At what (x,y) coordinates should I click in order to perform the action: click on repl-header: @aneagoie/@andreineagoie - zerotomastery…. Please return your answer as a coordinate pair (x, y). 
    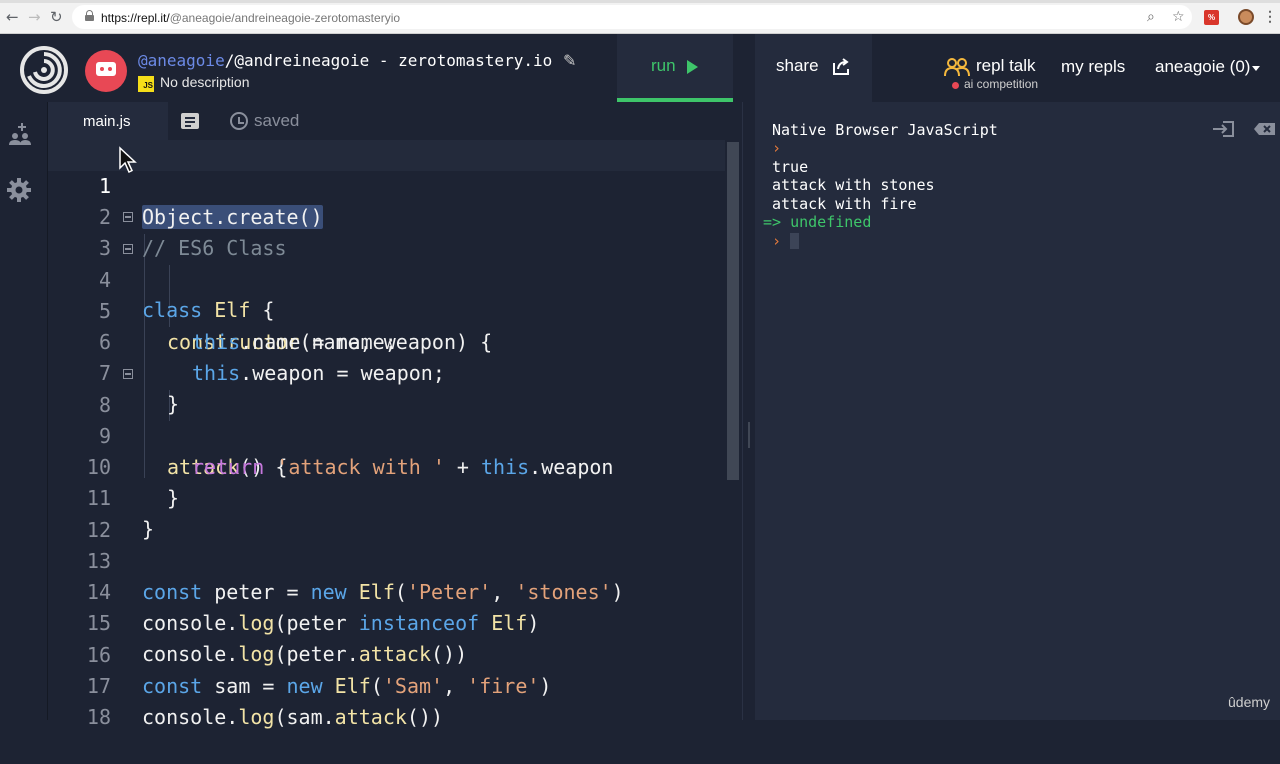
    Looking at the image, I should click on (640, 68).